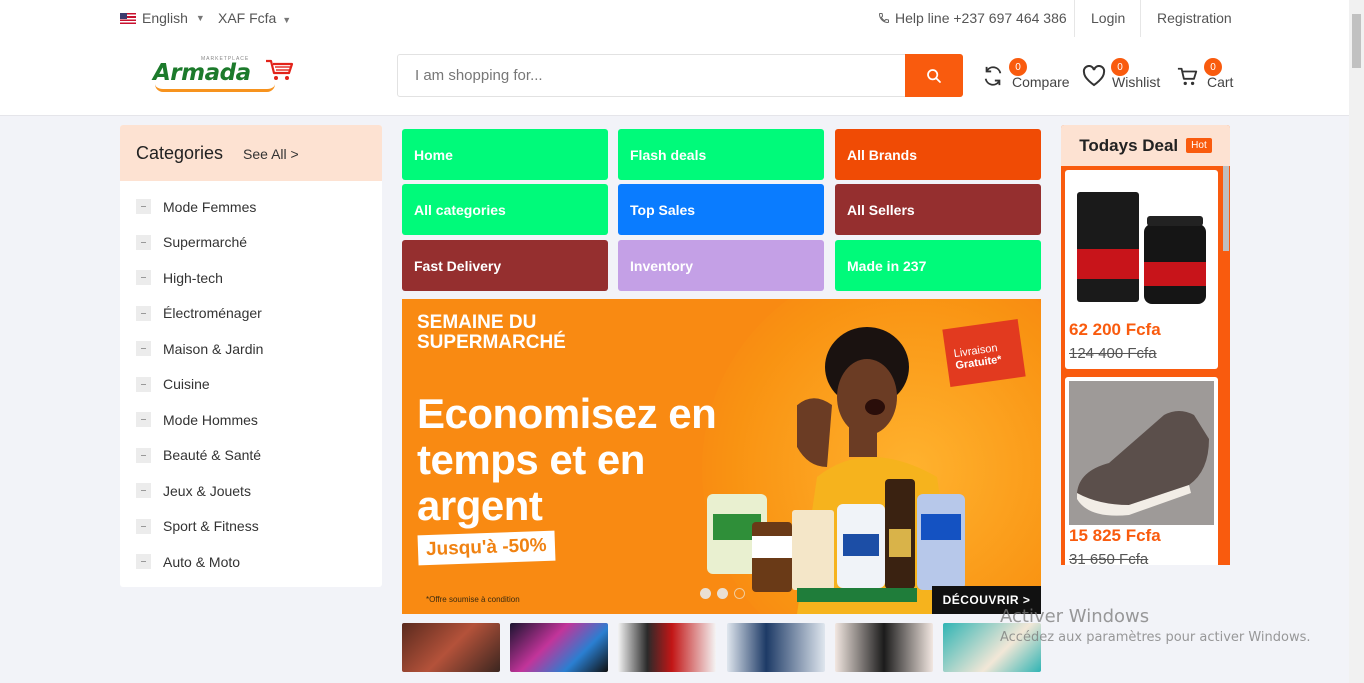 This screenshot has height=683, width=1364. I want to click on todays-deal-title: Todays Deal, so click(1129, 145).